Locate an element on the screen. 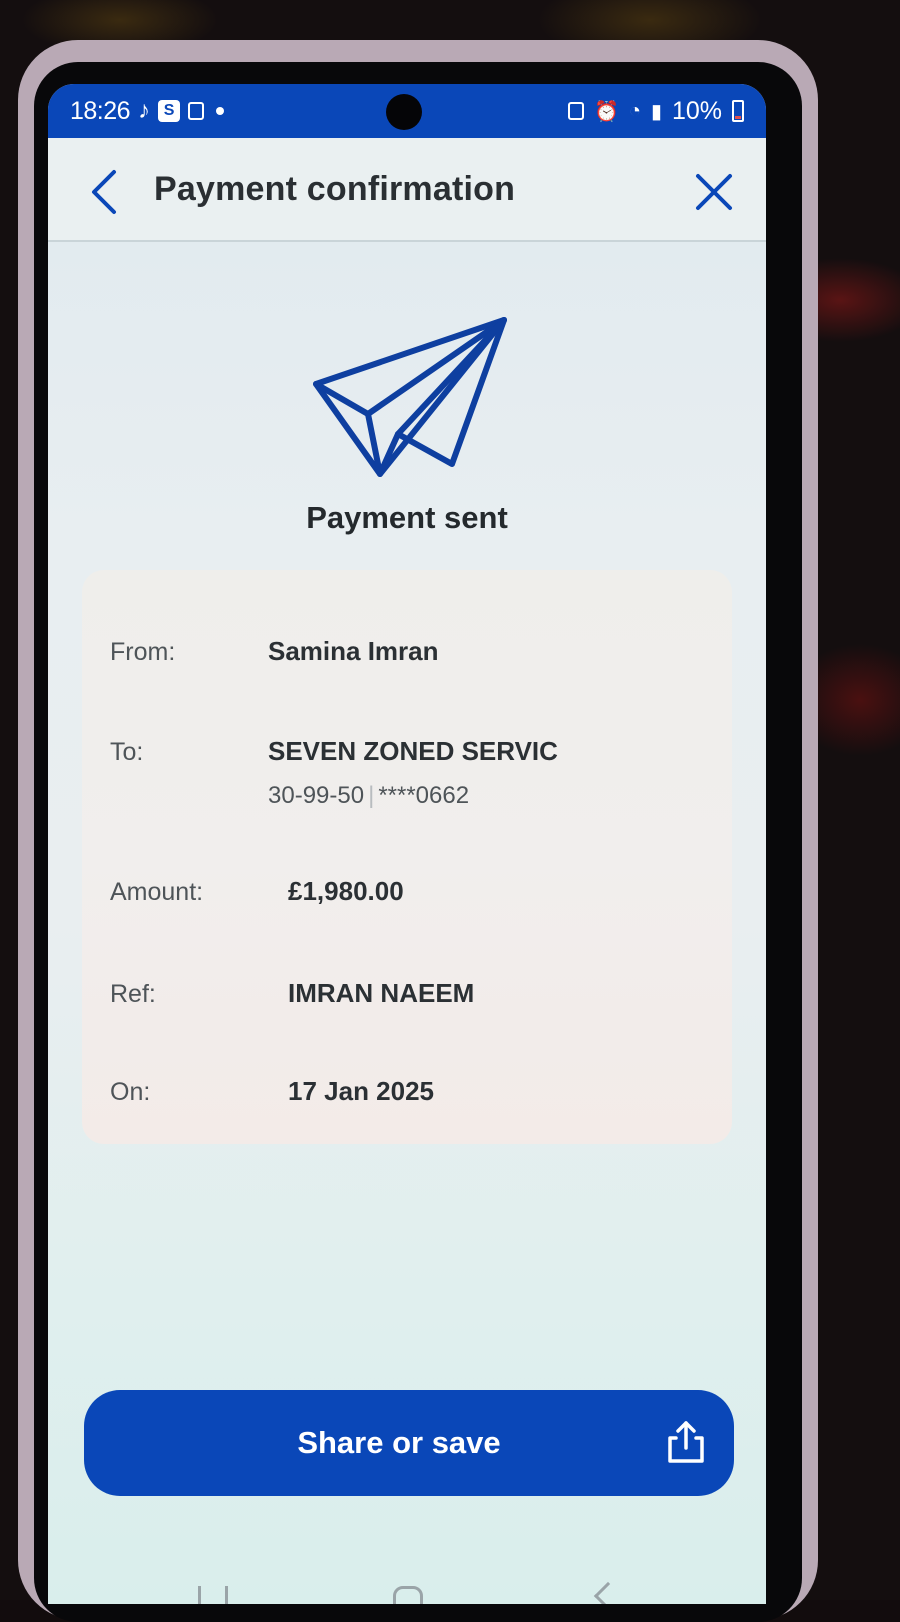 The width and height of the screenshot is (900, 1622). account-number: ****0662 is located at coordinates (423, 795).